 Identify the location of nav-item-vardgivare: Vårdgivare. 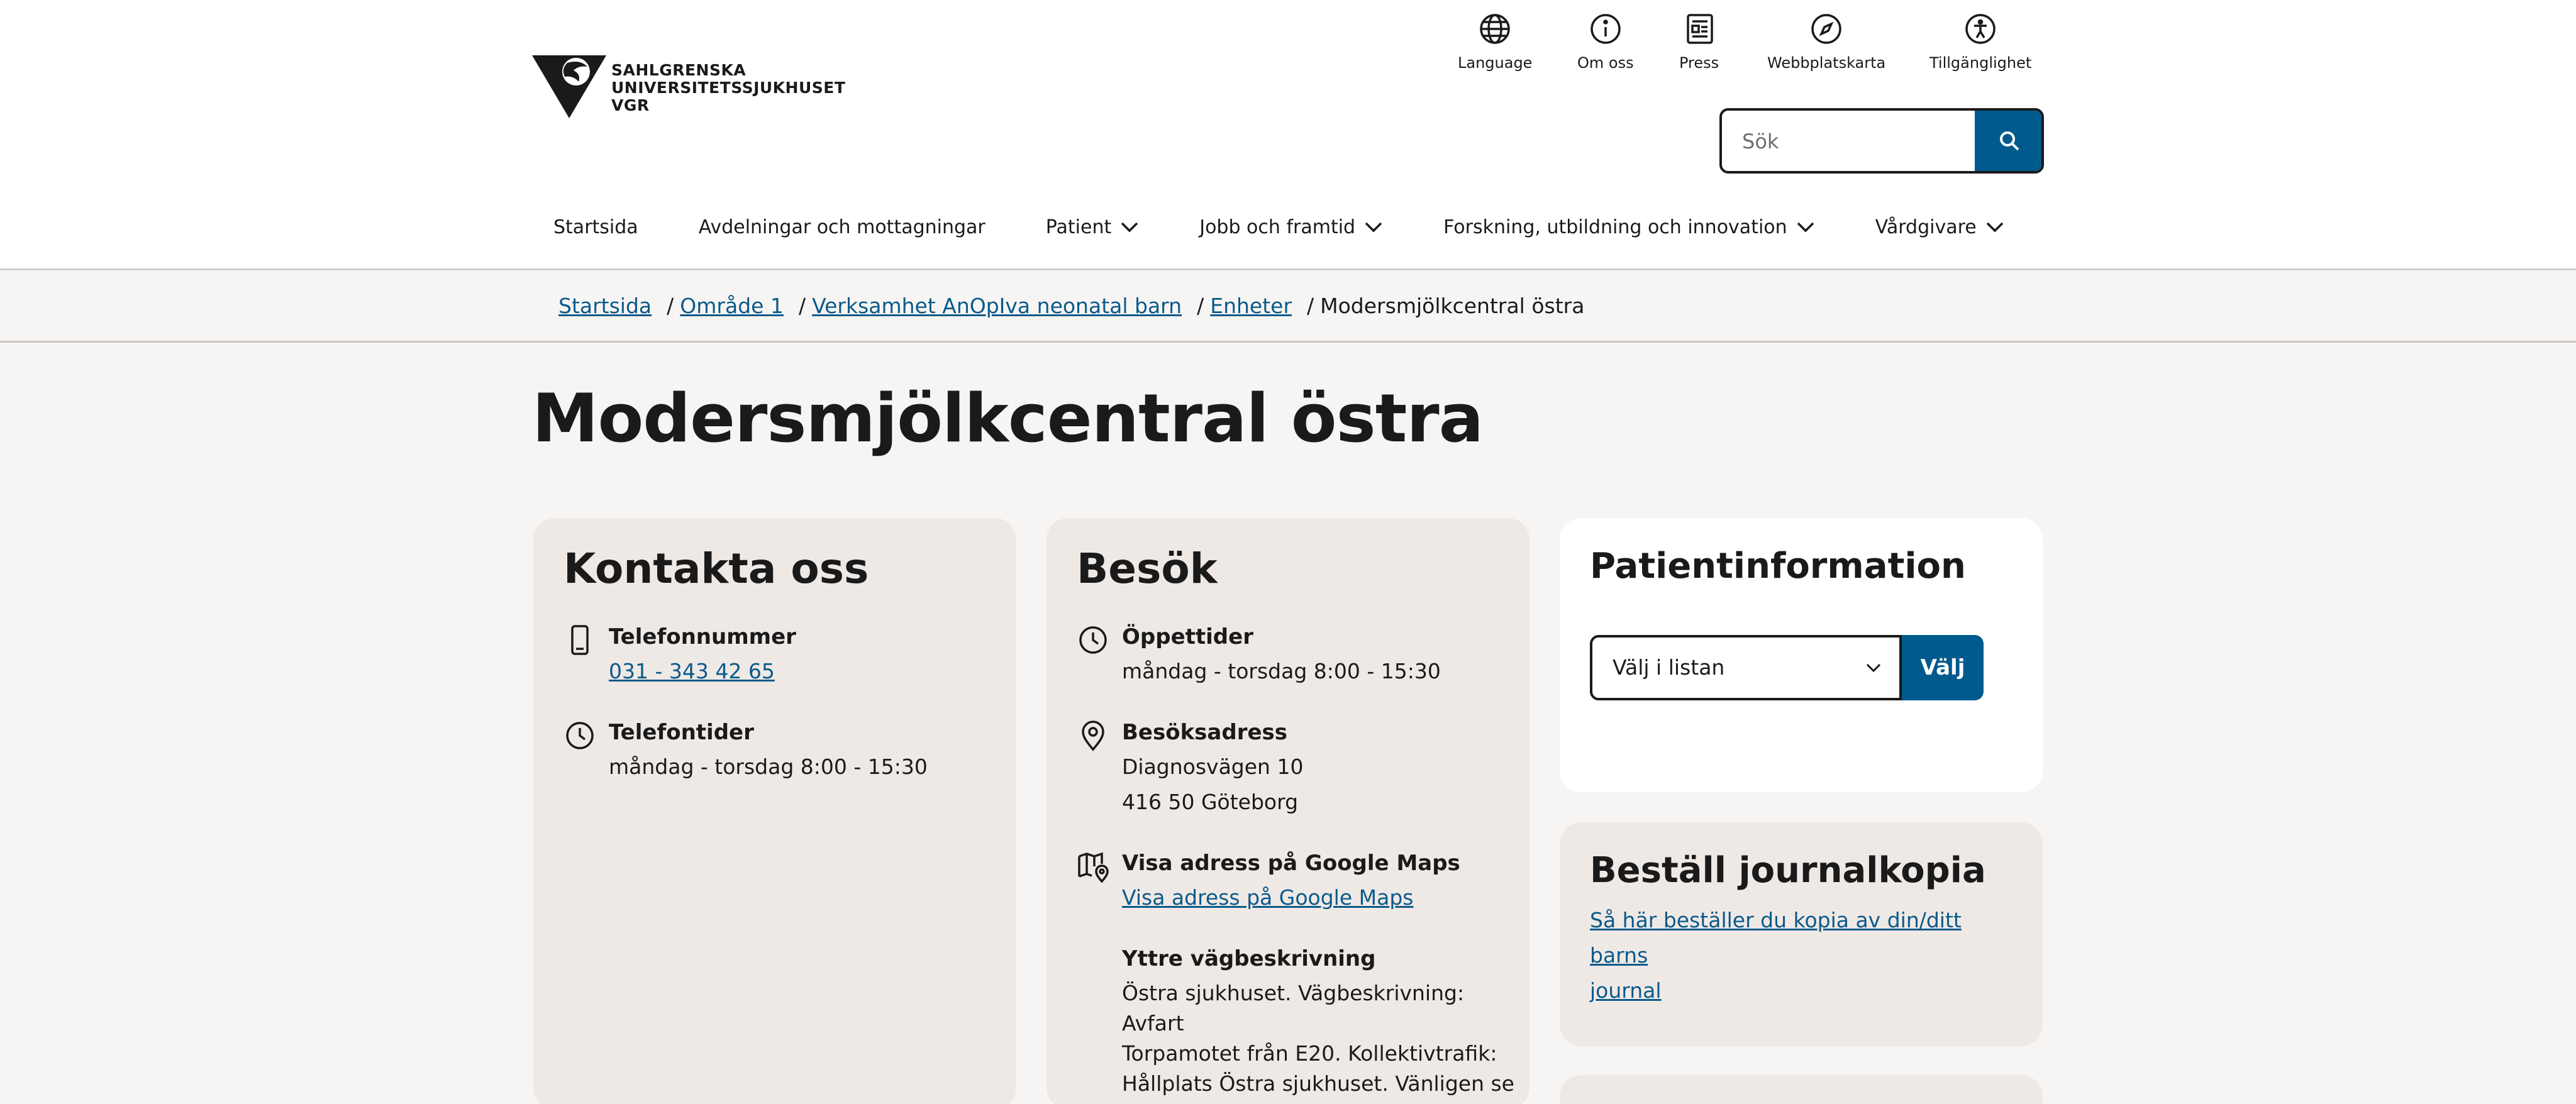
(1939, 227).